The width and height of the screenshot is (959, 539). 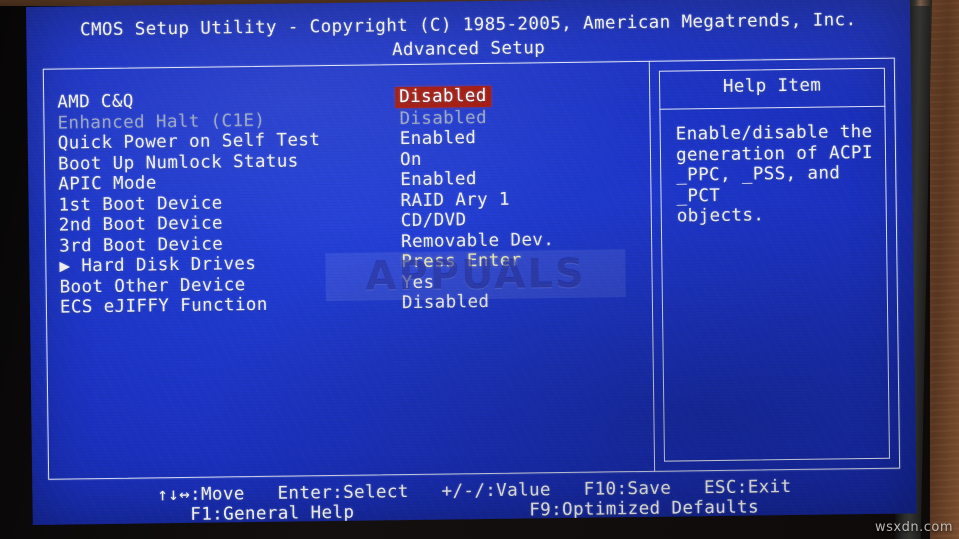 I want to click on setting-label: 2nd Boot Device, so click(x=141, y=224).